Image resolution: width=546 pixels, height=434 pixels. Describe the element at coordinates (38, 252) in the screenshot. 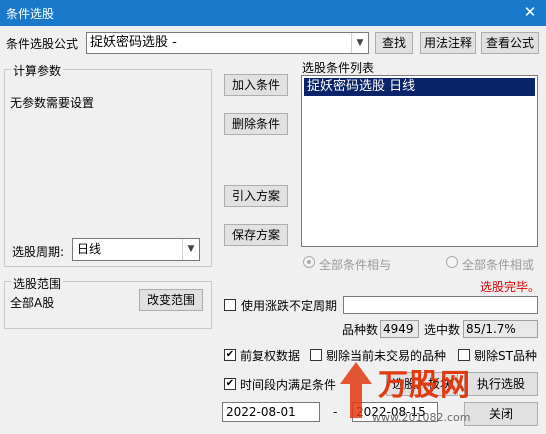

I see `period-label: 选股周期:` at that location.